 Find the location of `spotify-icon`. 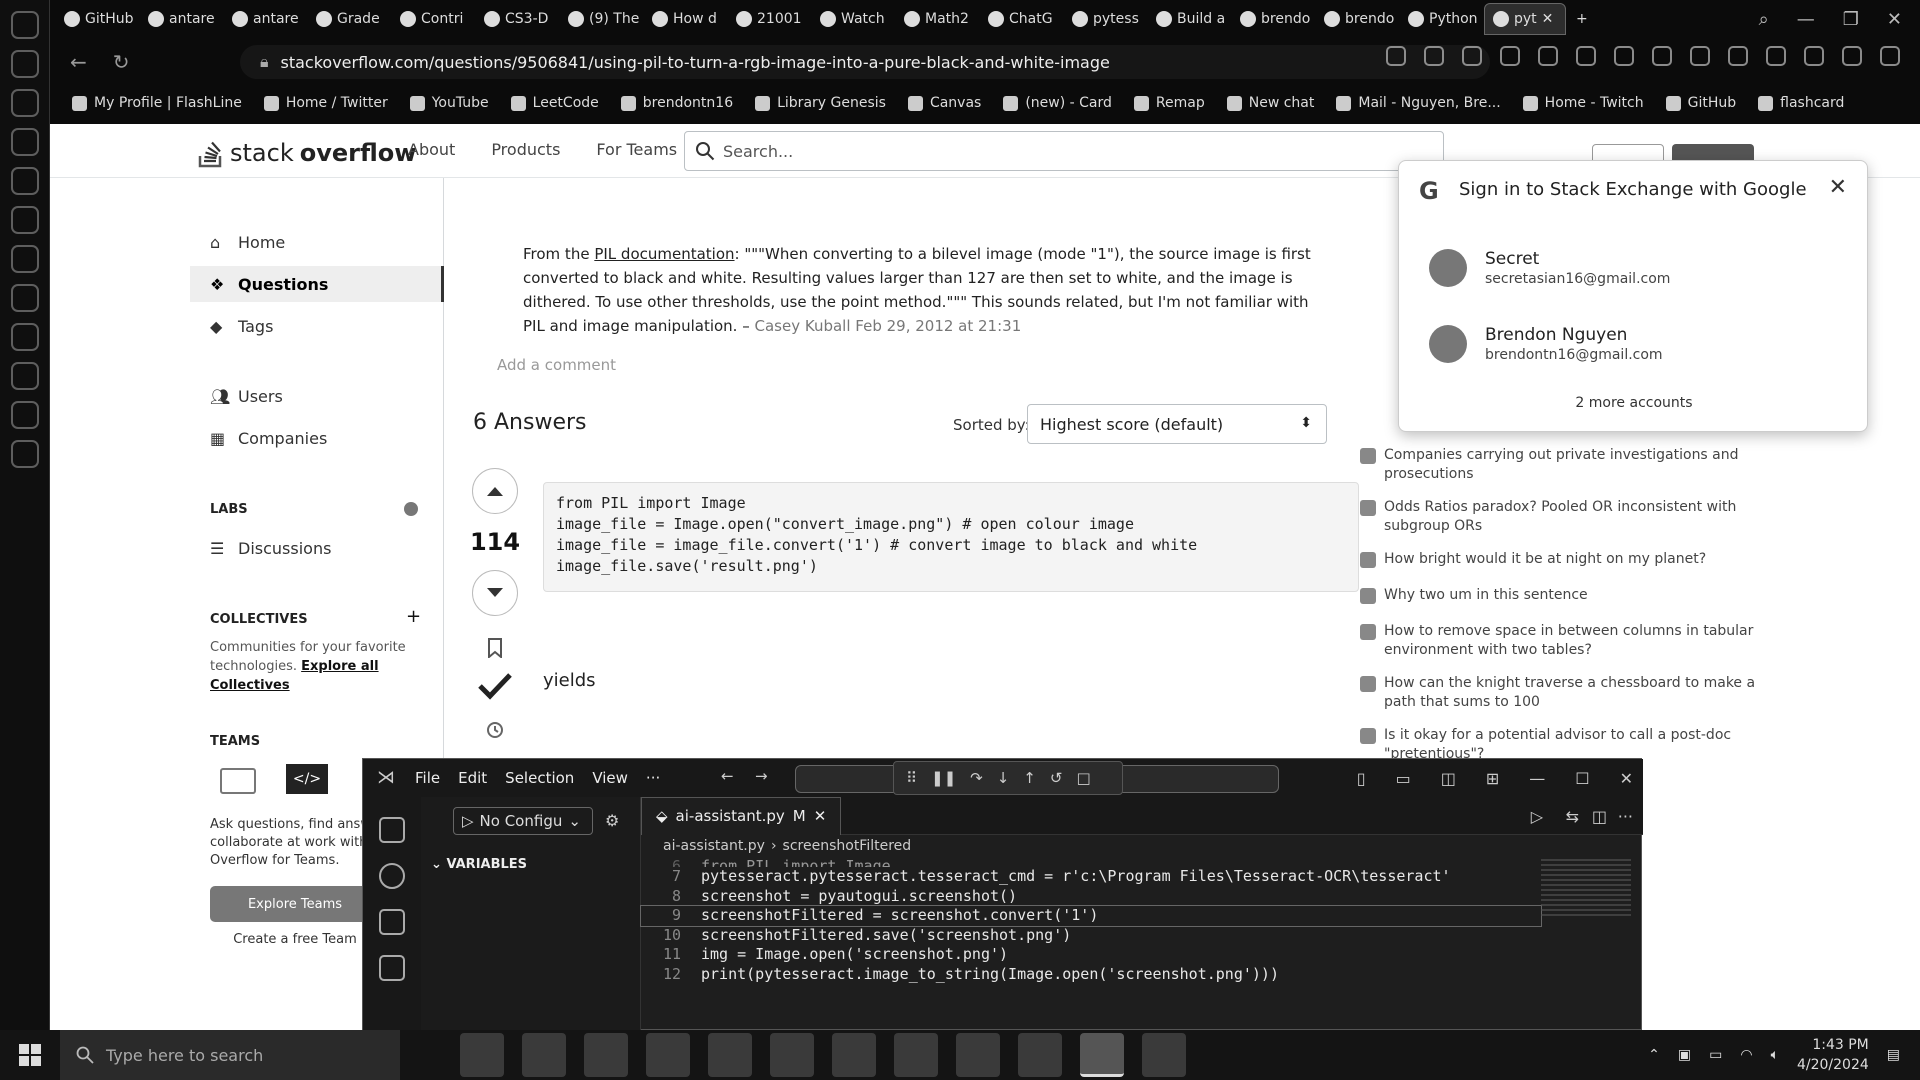

spotify-icon is located at coordinates (606, 1055).